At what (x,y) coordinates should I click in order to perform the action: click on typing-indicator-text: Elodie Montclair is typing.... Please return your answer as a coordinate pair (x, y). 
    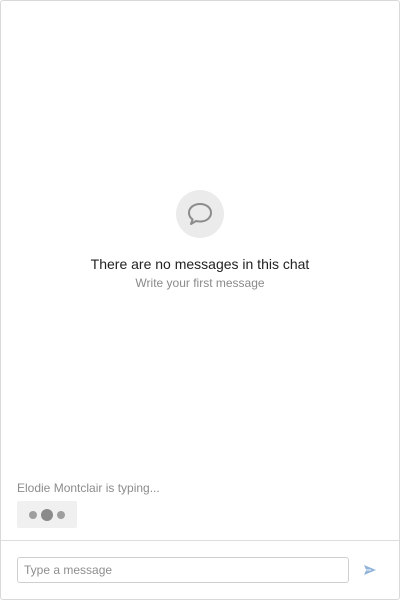
    Looking at the image, I should click on (88, 488).